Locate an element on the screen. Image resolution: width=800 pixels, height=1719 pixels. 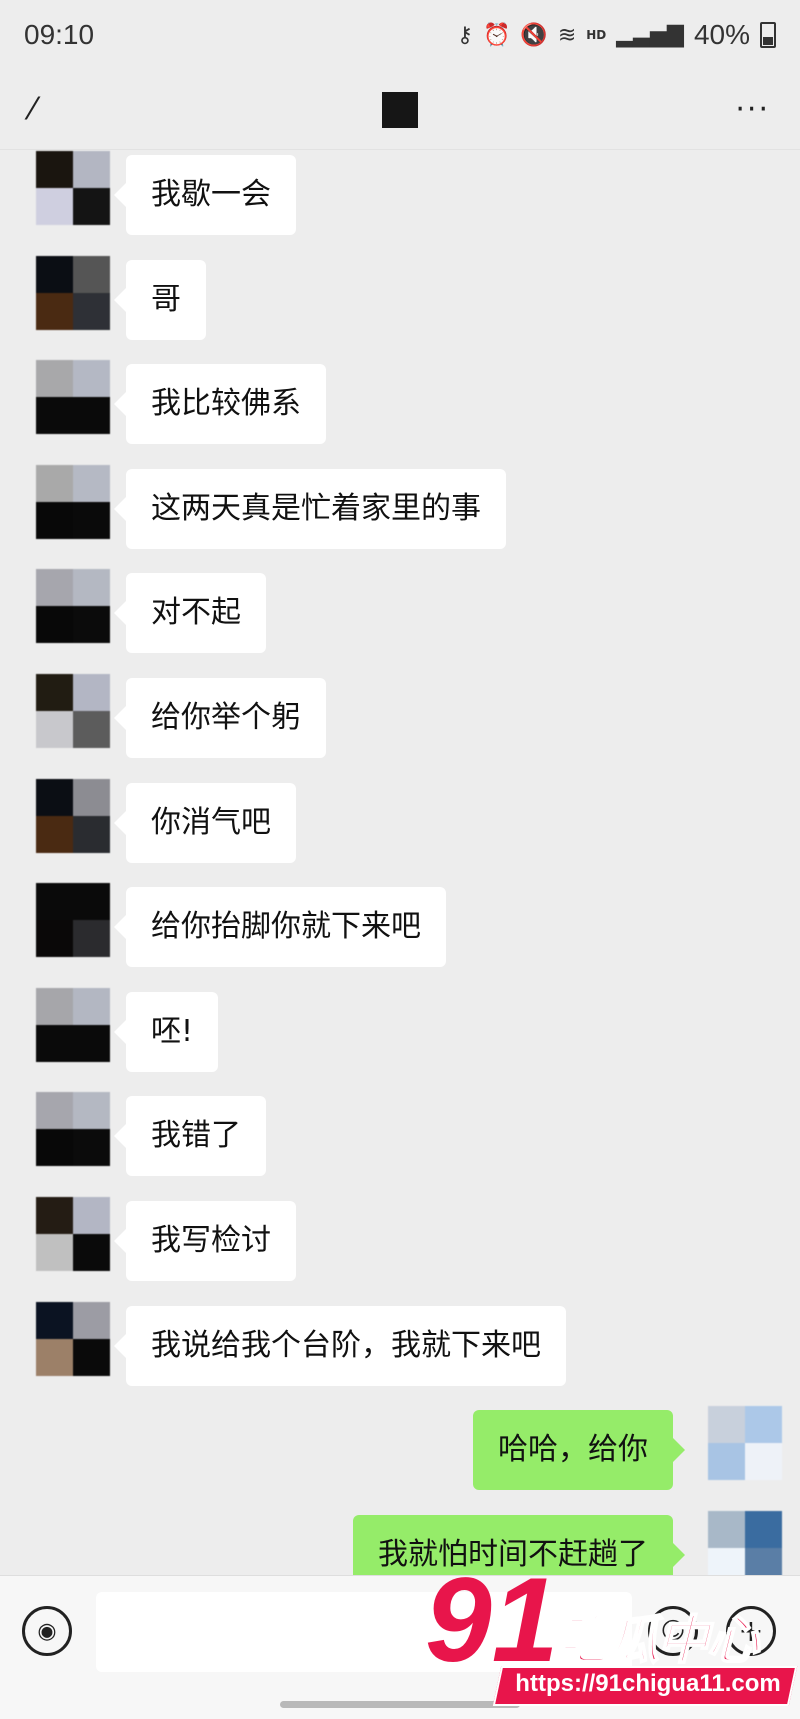
message-bubble: 呸! is located at coordinates (166, 1032).